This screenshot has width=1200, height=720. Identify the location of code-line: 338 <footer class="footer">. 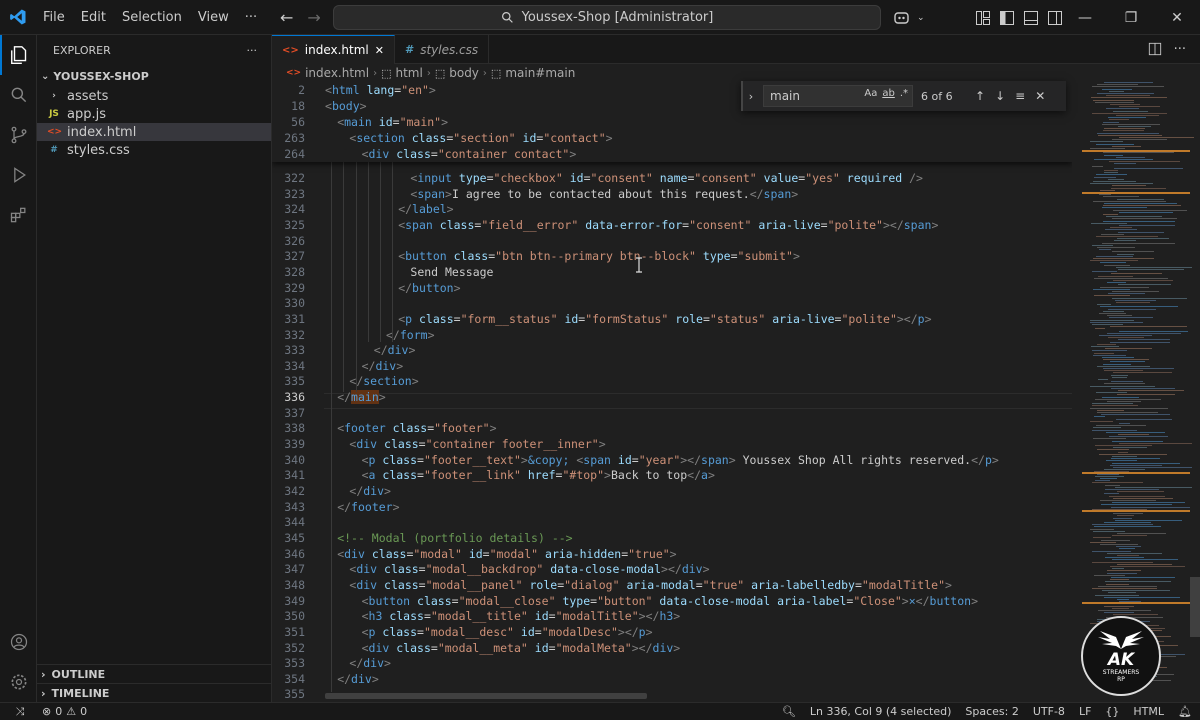
(672, 428).